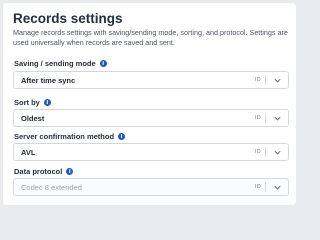 Image resolution: width=320 pixels, height=240 pixels. What do you see at coordinates (70, 136) in the screenshot?
I see `server-confirmation-method-label: Server confirmation method i` at bounding box center [70, 136].